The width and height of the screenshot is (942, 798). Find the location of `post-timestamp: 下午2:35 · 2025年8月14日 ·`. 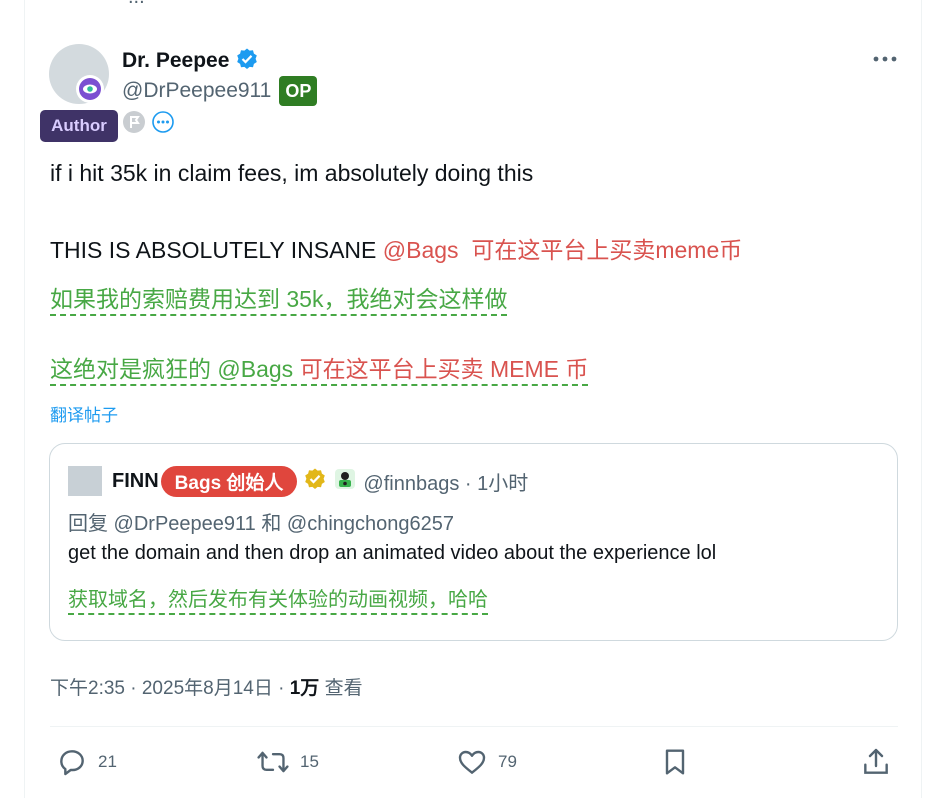

post-timestamp: 下午2:35 · 2025年8月14日 · is located at coordinates (170, 688).